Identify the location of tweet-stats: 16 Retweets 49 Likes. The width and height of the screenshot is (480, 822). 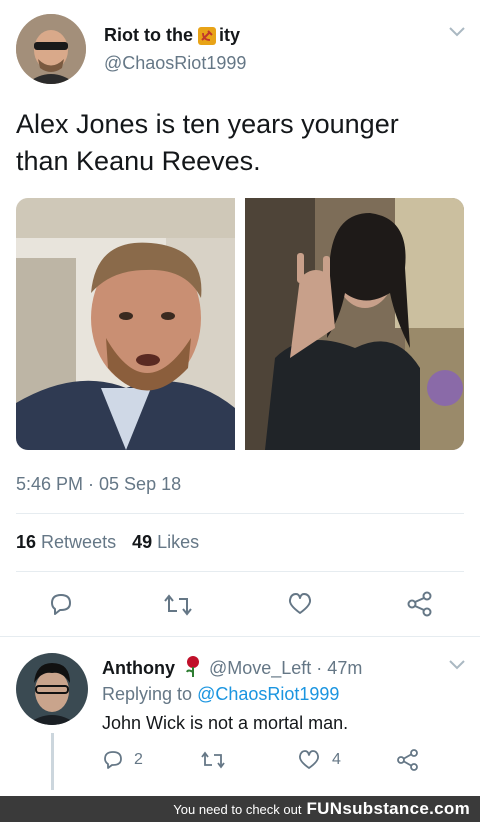
(107, 542).